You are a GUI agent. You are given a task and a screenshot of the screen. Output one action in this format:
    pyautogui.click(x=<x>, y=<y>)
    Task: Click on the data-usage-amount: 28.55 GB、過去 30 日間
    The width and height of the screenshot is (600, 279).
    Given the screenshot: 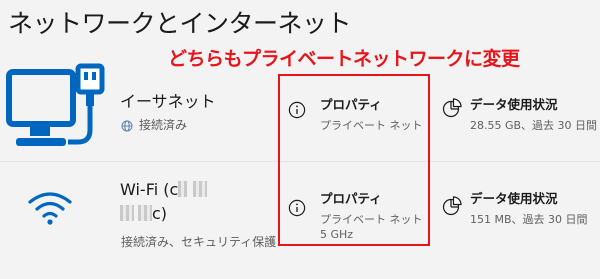 What is the action you would take?
    pyautogui.click(x=534, y=125)
    